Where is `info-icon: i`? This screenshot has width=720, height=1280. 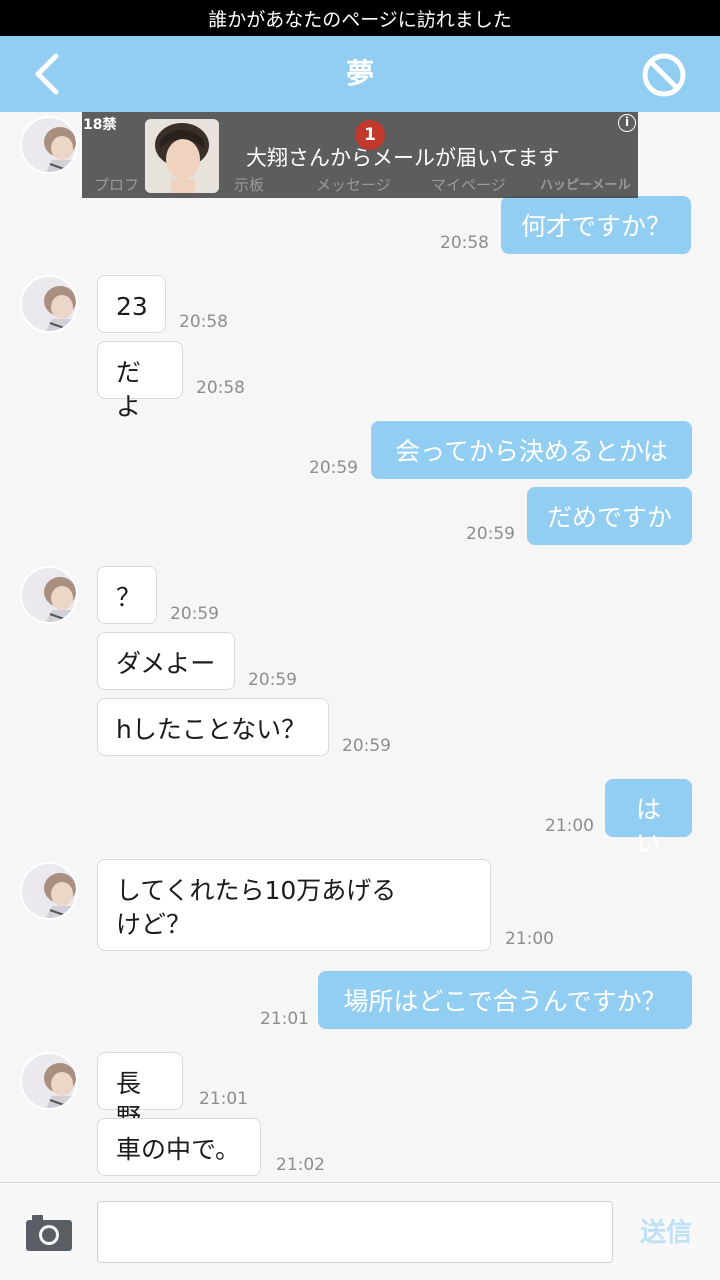 info-icon: i is located at coordinates (627, 123).